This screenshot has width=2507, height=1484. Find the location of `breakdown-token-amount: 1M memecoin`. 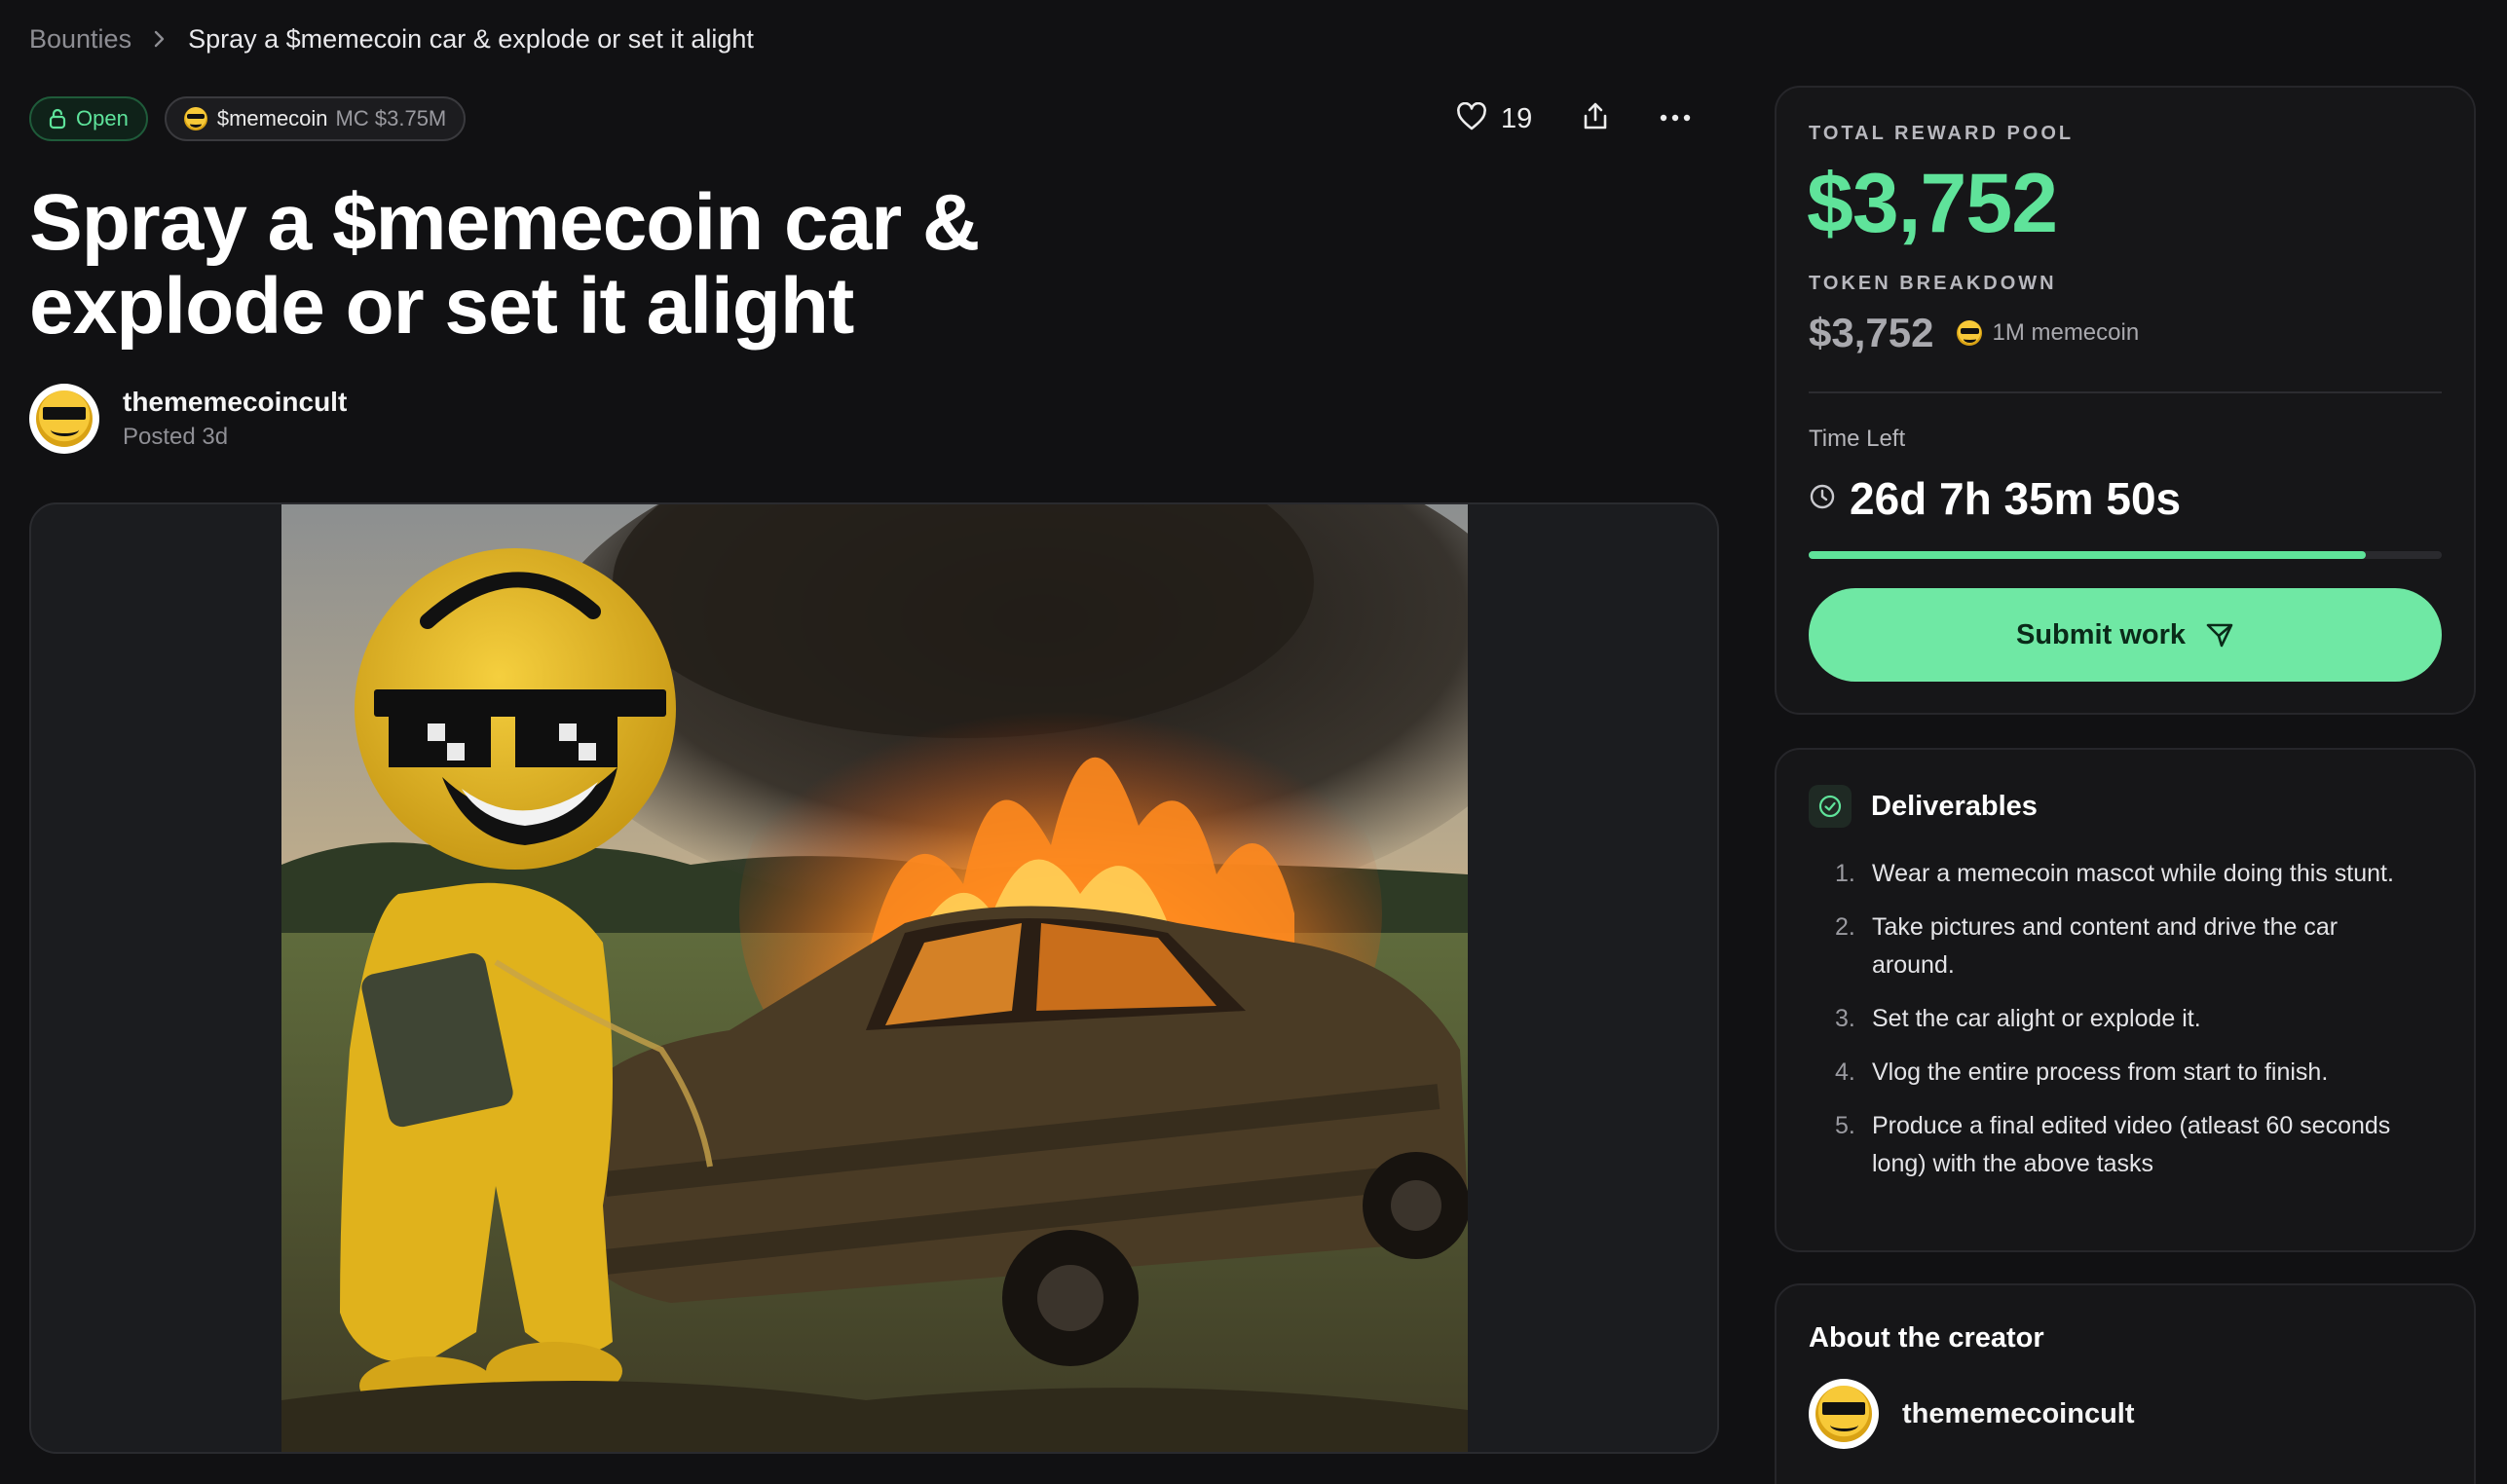

breakdown-token-amount: 1M memecoin is located at coordinates (2066, 332).